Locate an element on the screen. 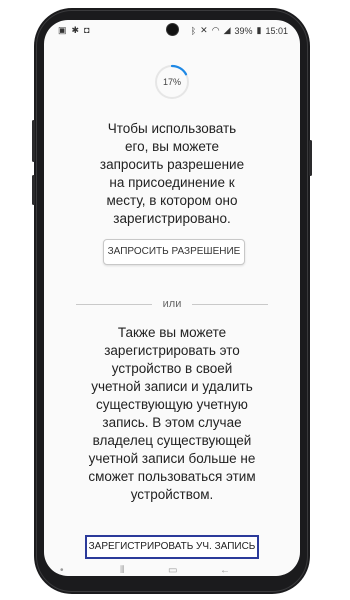 The width and height of the screenshot is (350, 600). battery-text: 39% is located at coordinates (243, 30).